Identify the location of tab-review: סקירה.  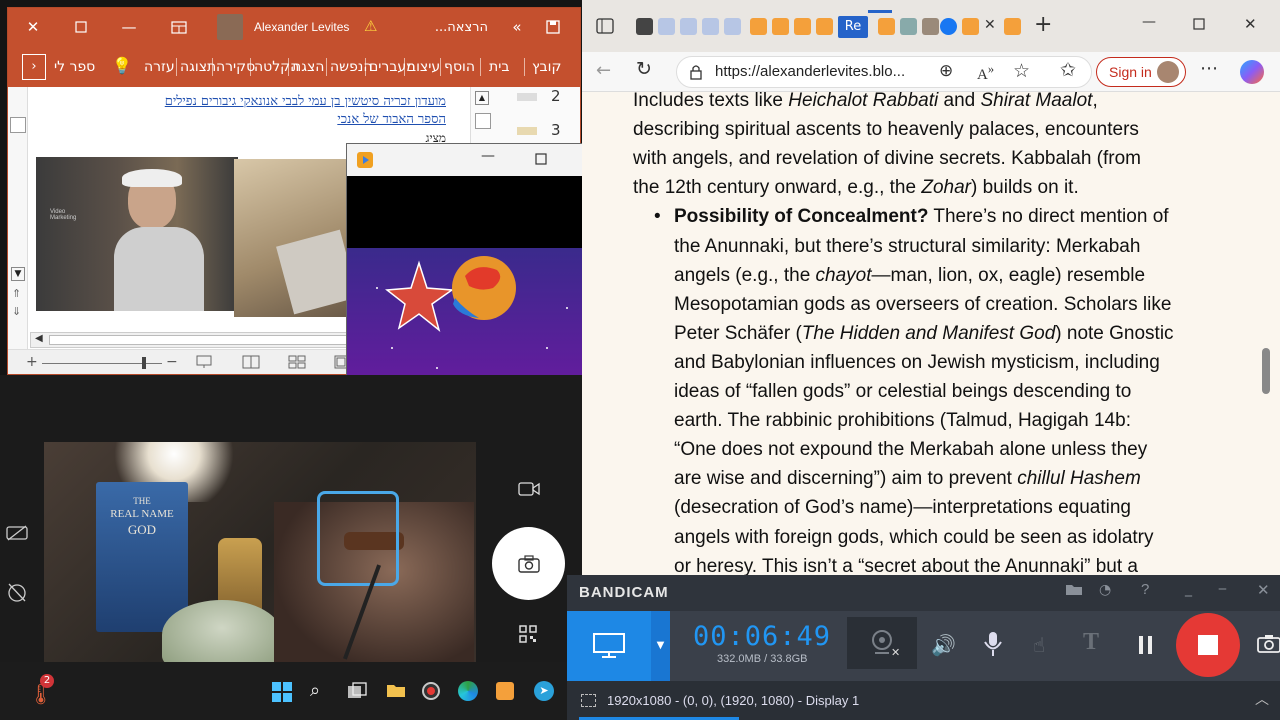
(235, 67).